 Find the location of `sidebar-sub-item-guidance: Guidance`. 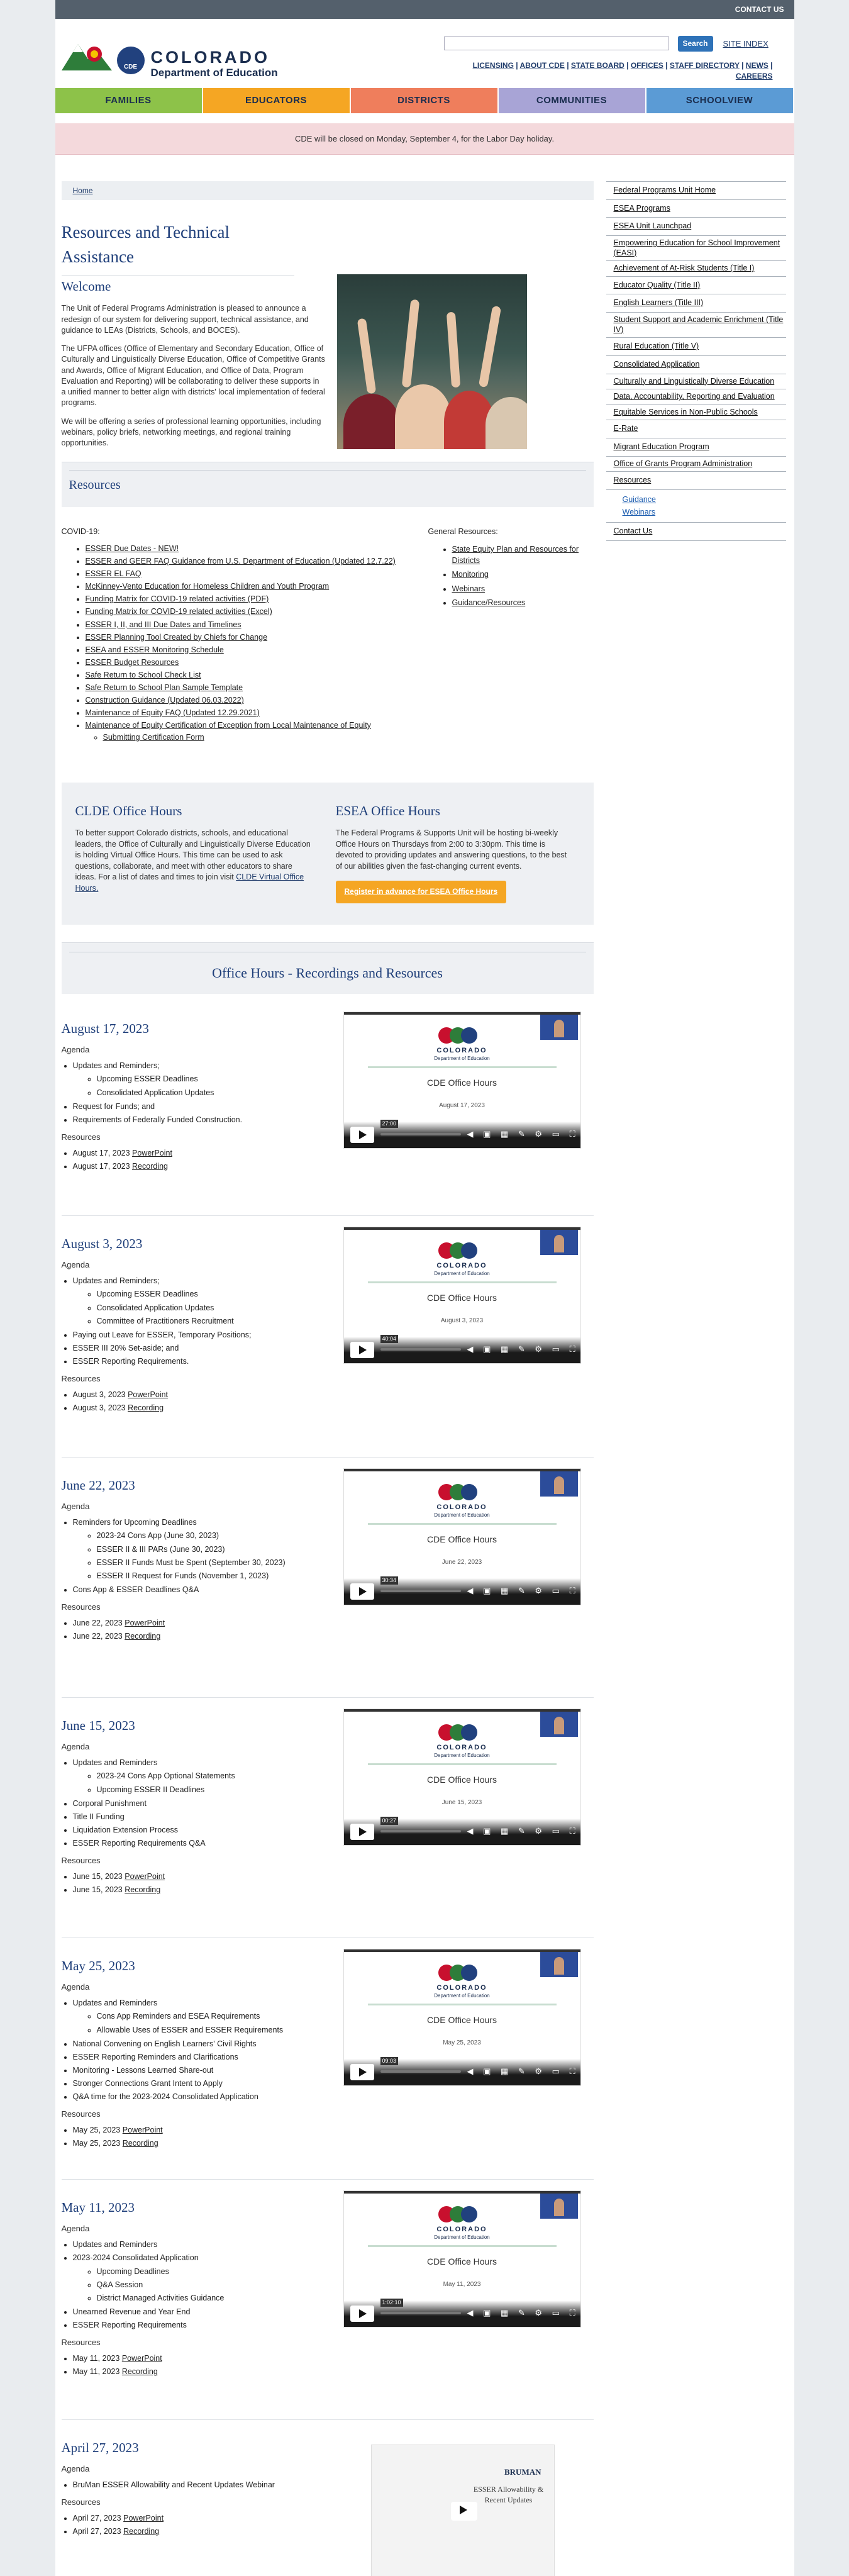

sidebar-sub-item-guidance: Guidance is located at coordinates (705, 499).